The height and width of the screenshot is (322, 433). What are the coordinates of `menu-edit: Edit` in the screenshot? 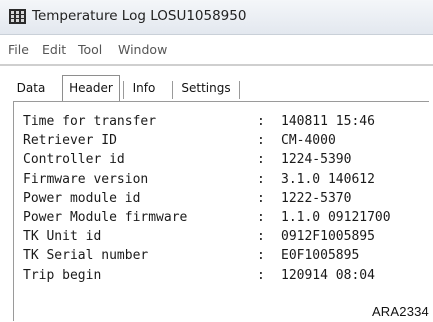 It's located at (54, 49).